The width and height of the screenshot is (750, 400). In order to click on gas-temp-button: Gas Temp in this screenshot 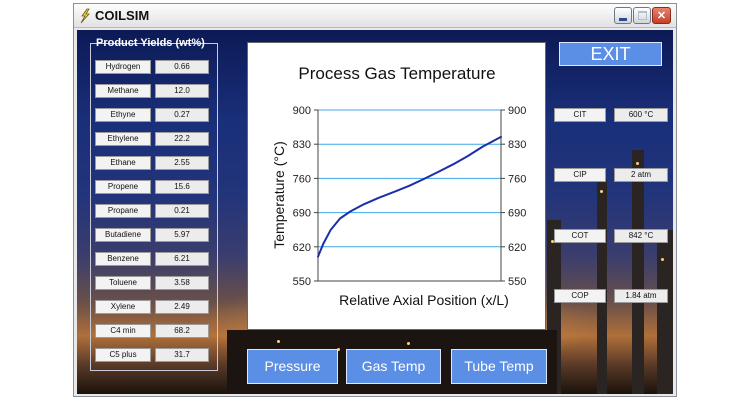, I will do `click(393, 366)`.